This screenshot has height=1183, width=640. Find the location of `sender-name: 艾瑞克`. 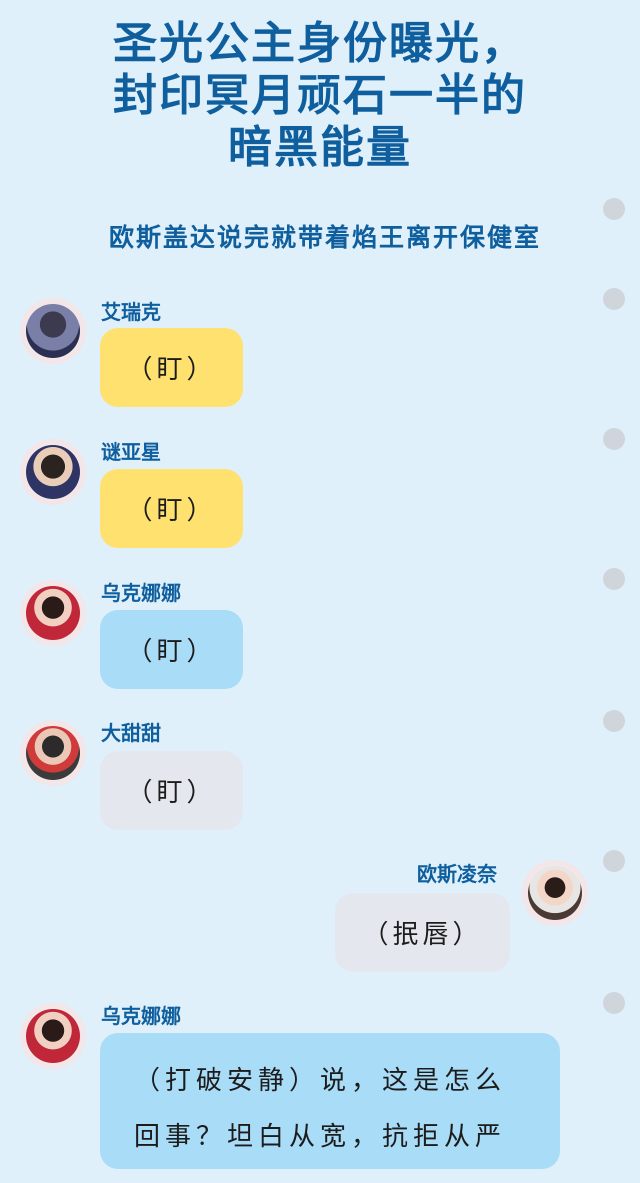

sender-name: 艾瑞克 is located at coordinates (131, 312).